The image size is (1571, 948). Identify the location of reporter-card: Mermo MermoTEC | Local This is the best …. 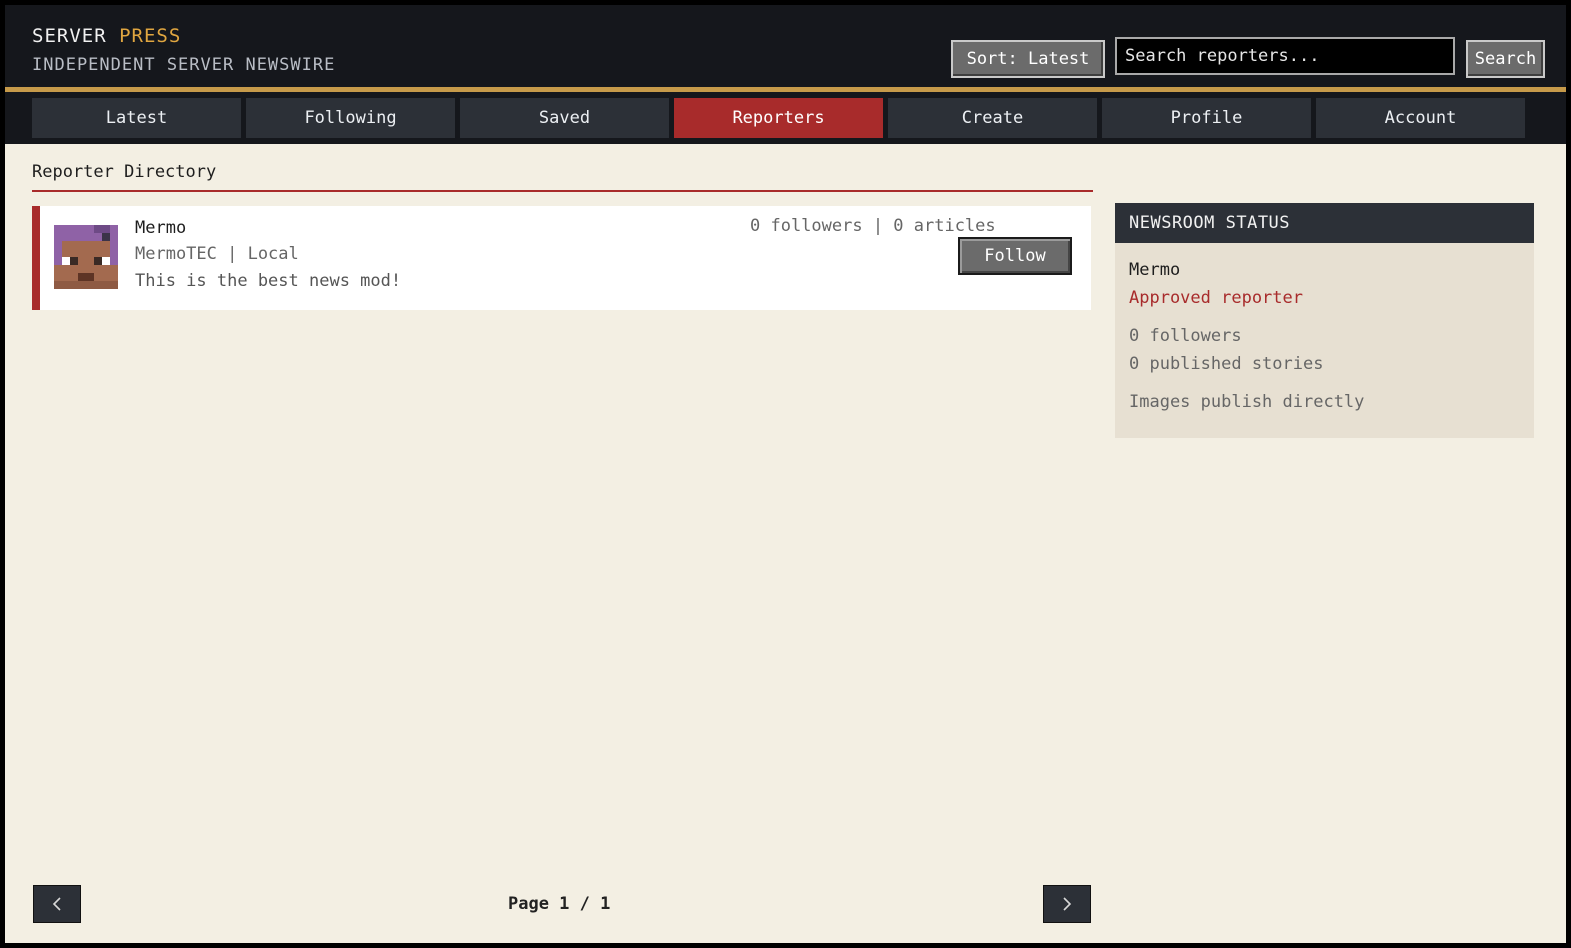
(561, 258).